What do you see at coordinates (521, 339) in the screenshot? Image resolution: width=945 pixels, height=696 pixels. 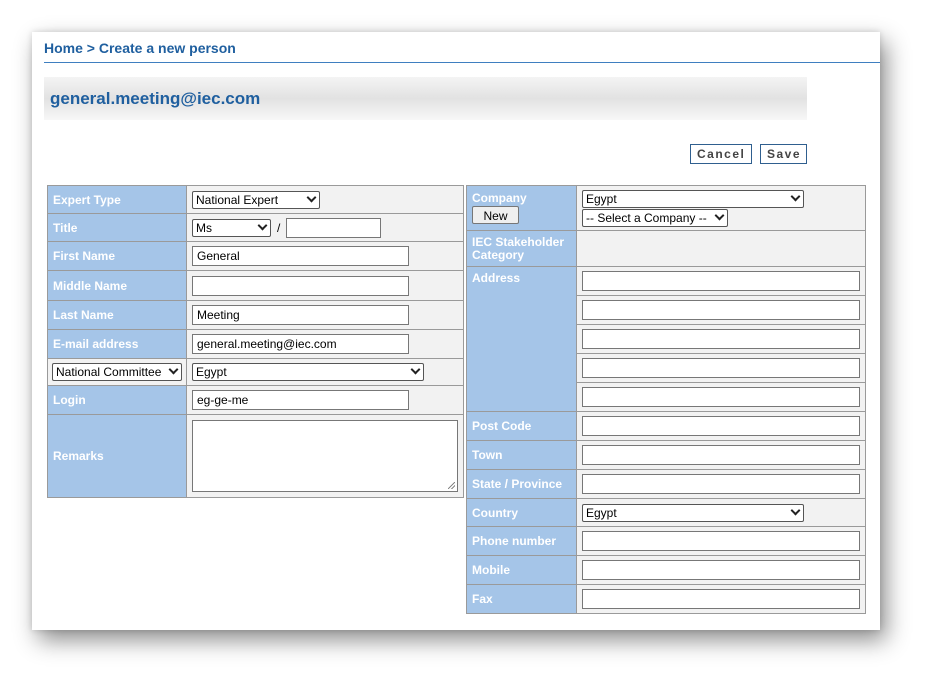 I see `address-label: Address` at bounding box center [521, 339].